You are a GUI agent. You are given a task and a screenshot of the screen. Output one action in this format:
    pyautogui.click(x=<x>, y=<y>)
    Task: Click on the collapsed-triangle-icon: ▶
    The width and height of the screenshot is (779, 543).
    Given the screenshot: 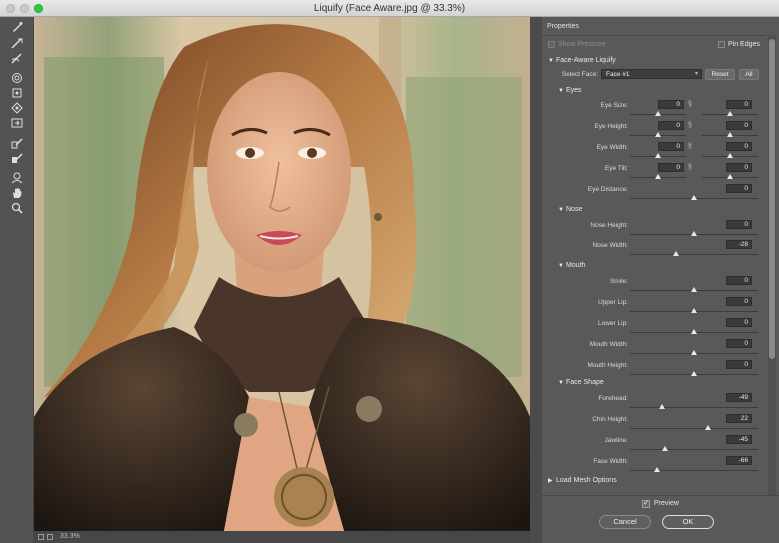 What is the action you would take?
    pyautogui.click(x=550, y=481)
    